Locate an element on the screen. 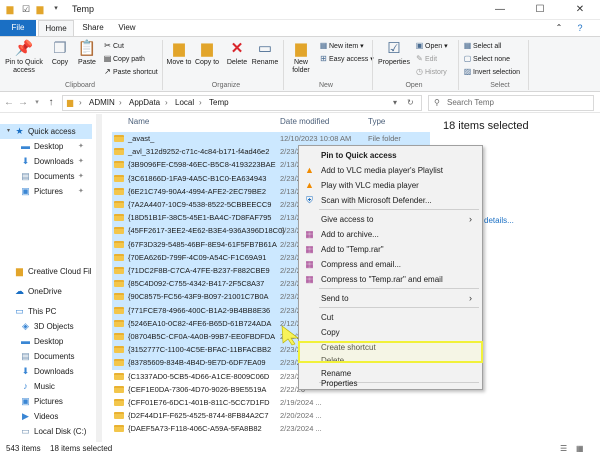 Image resolution: width=600 pixels, height=456 pixels. nav-item-documents: ▤ Documents ✦ is located at coordinates (46, 176).